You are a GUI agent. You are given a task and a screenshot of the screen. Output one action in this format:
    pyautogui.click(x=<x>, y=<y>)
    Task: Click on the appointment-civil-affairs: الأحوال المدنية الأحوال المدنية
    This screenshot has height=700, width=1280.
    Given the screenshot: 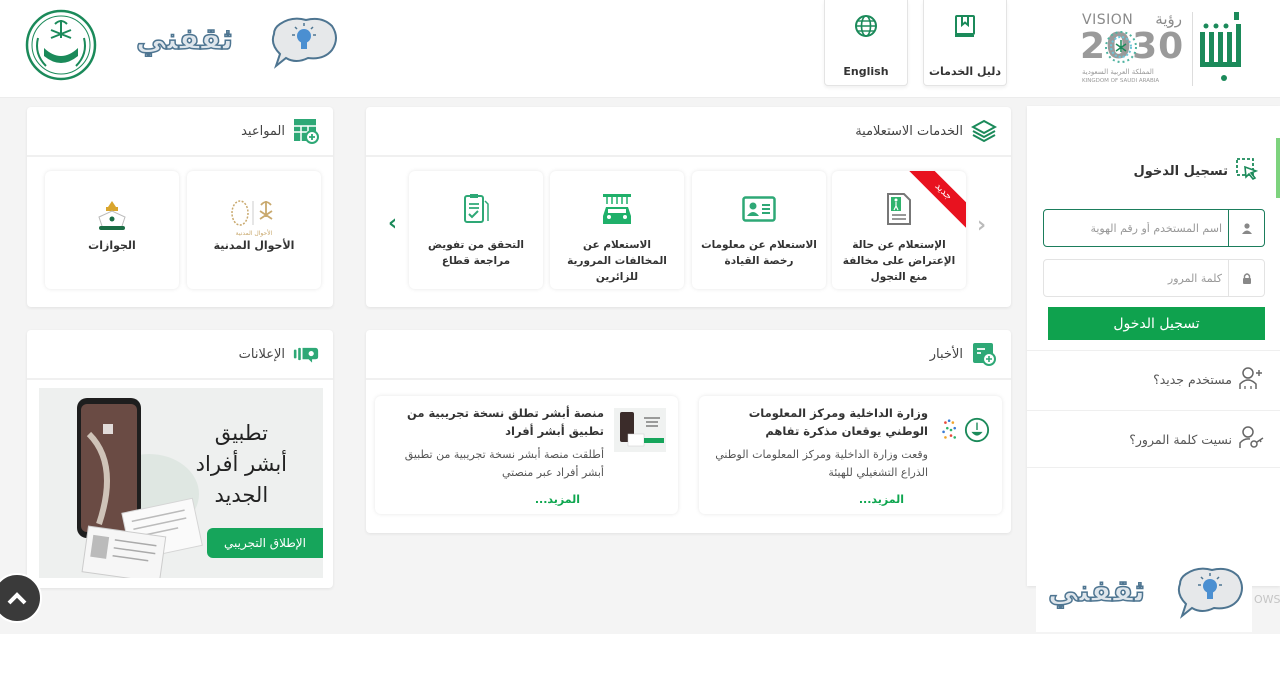 What is the action you would take?
    pyautogui.click(x=254, y=230)
    